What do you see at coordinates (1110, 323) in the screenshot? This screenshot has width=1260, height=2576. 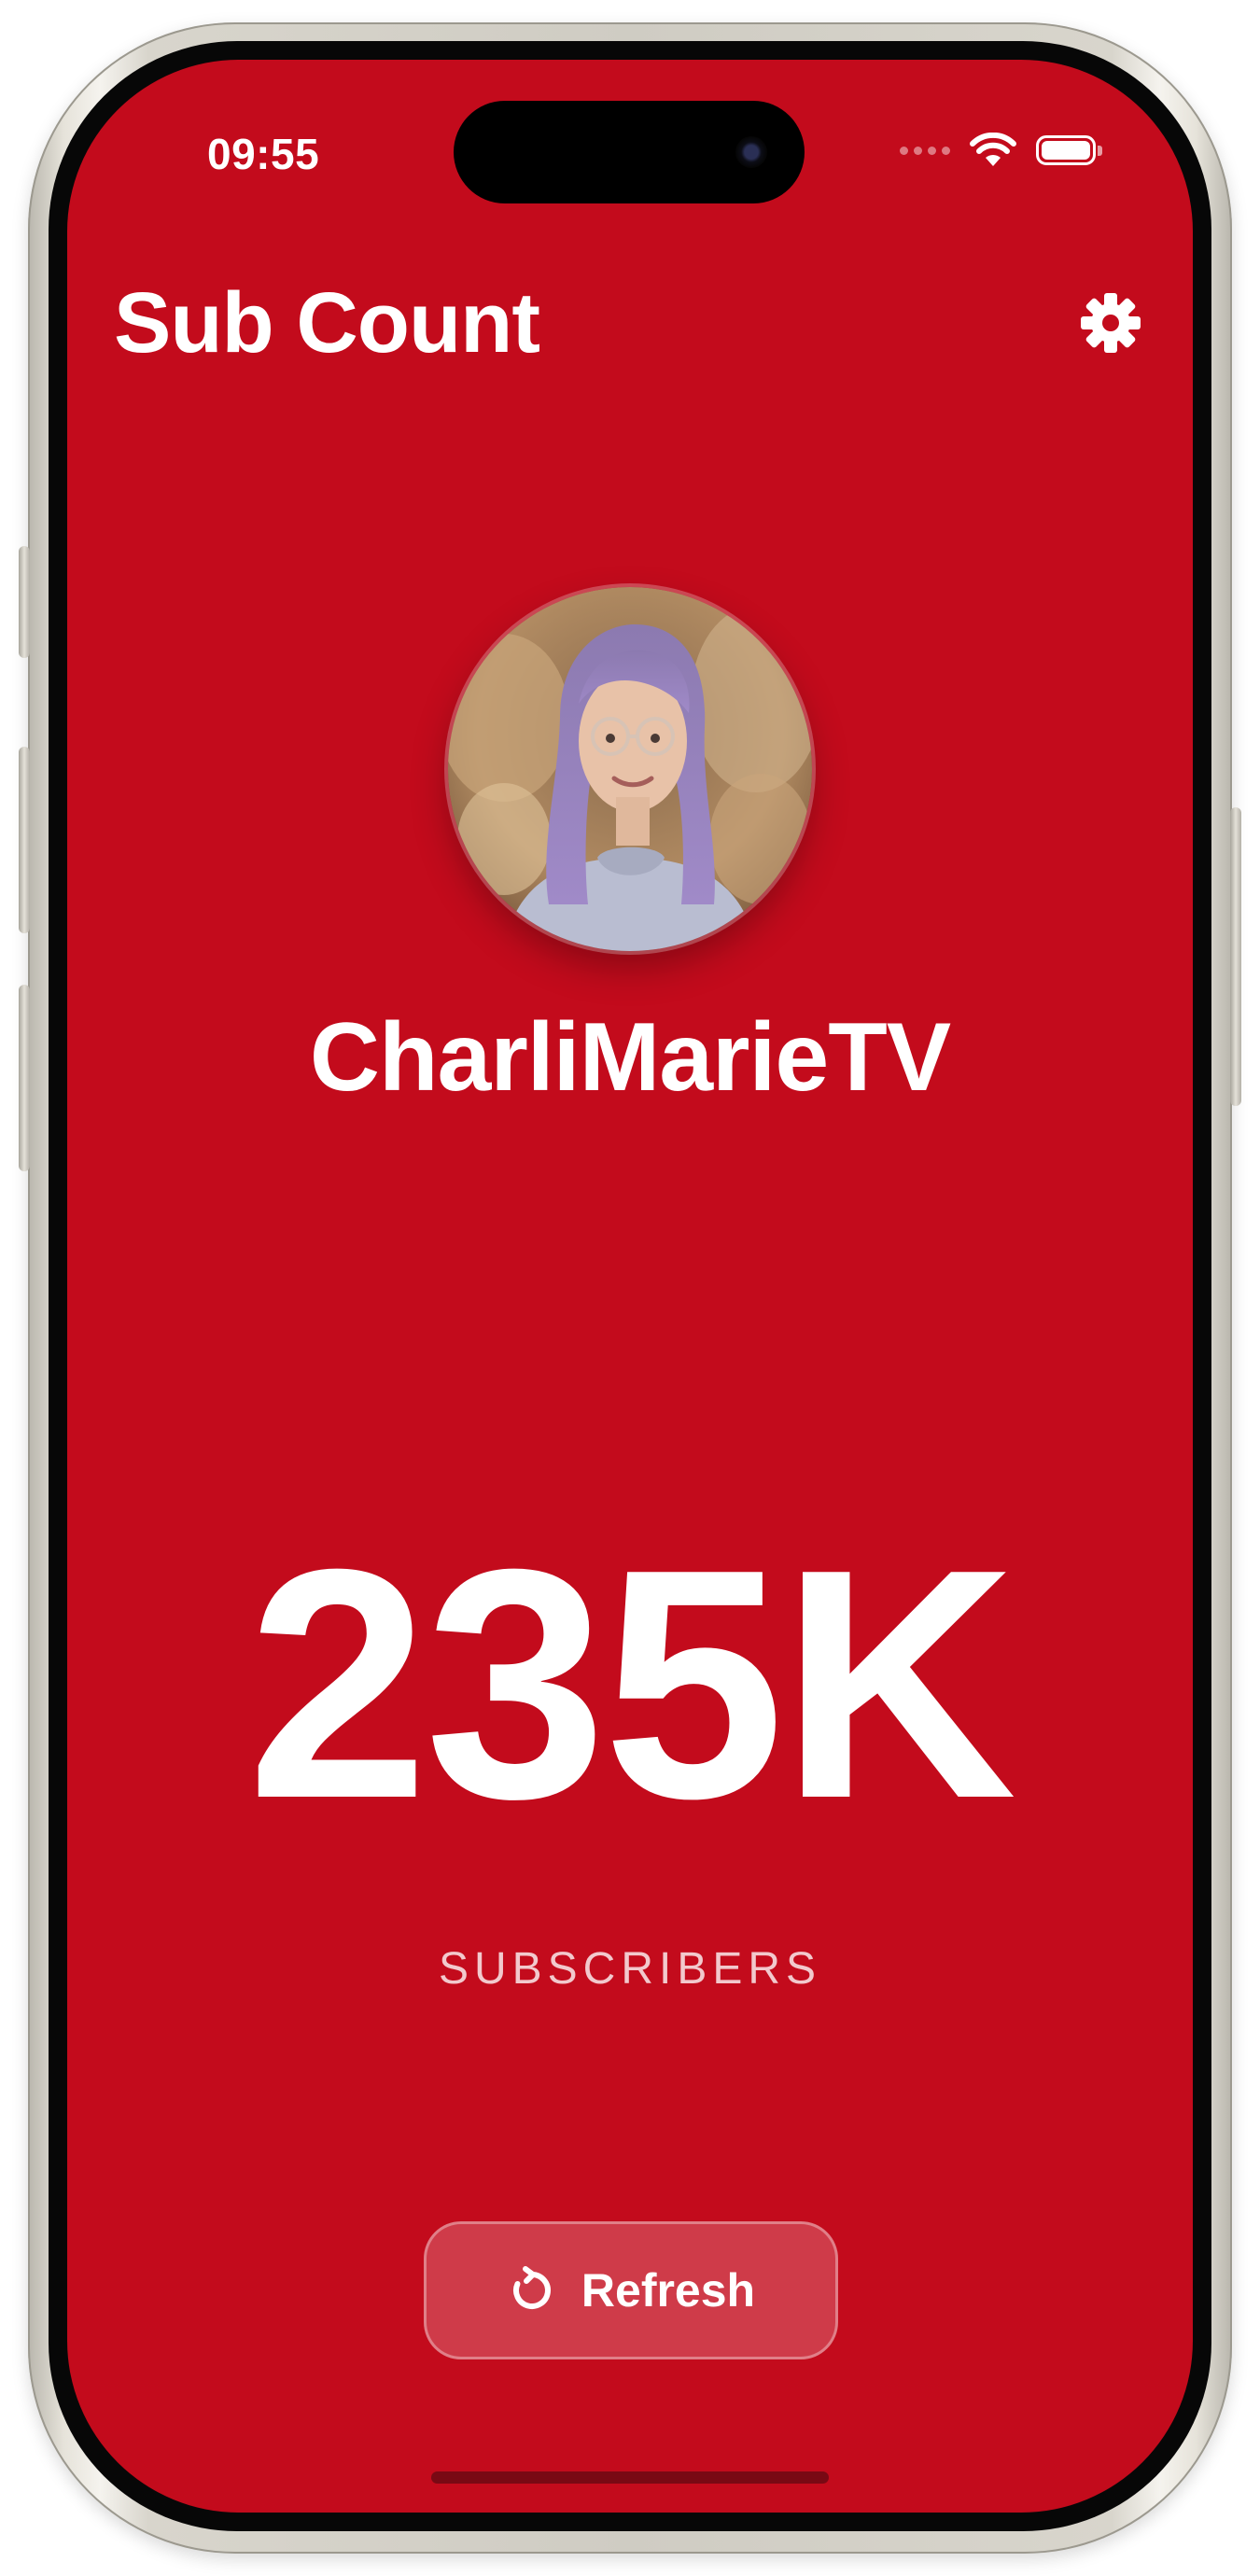 I see `gear-icon` at bounding box center [1110, 323].